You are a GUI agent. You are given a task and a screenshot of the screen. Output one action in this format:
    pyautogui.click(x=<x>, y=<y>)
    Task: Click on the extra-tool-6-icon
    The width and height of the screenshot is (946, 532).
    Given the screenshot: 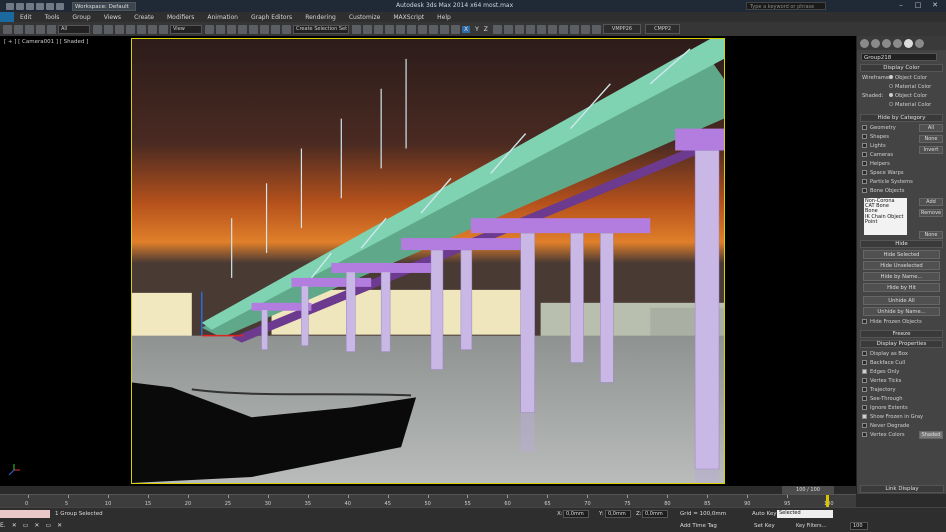 What is the action you would take?
    pyautogui.click(x=585, y=29)
    